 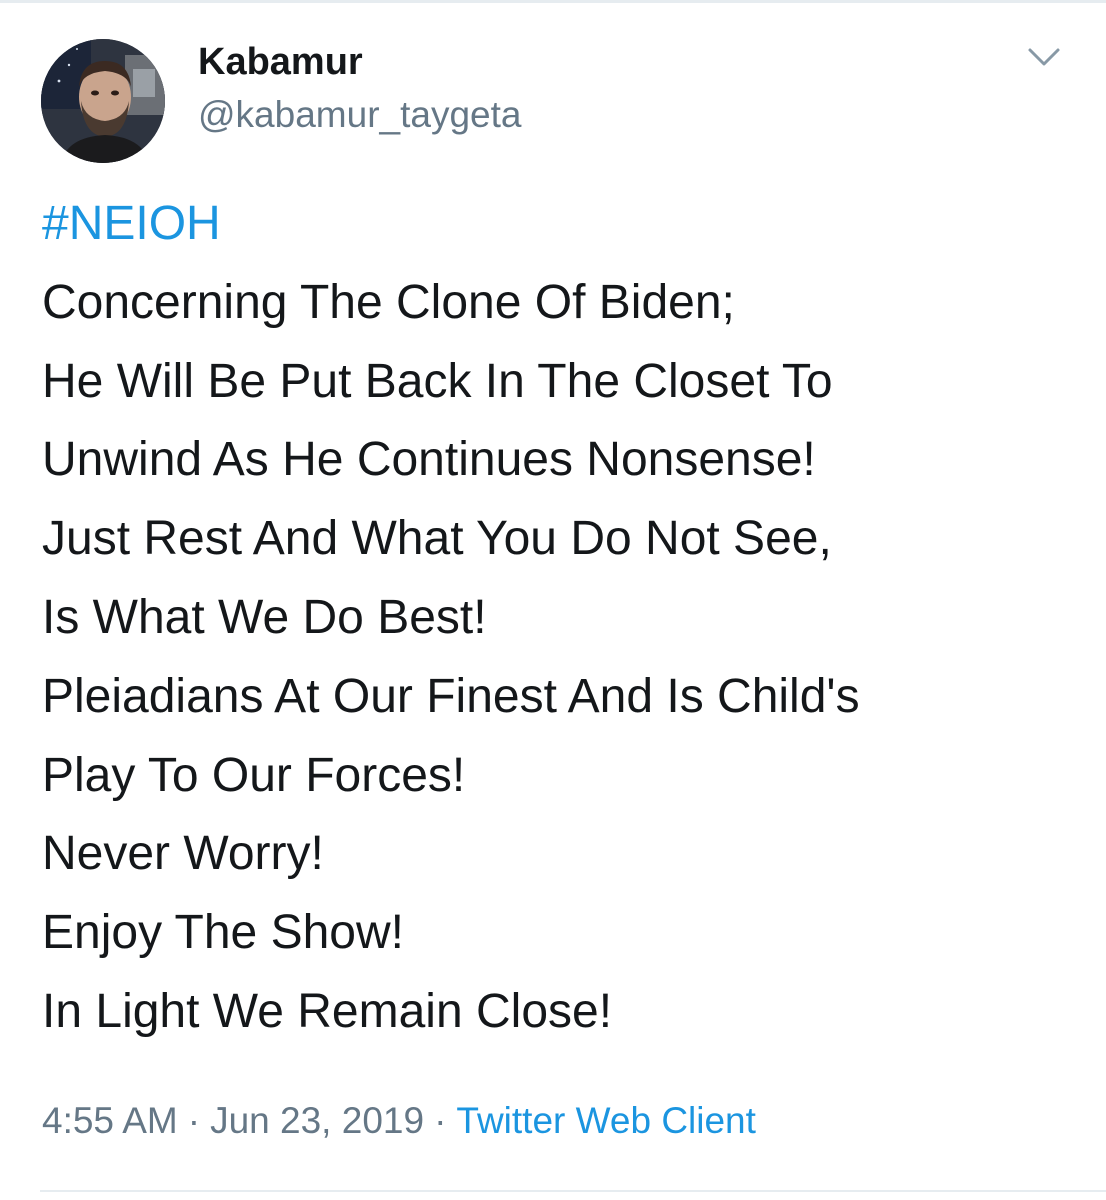 What do you see at coordinates (429, 460) in the screenshot?
I see `tweet-line: Unwind As He Continues Nonsense!` at bounding box center [429, 460].